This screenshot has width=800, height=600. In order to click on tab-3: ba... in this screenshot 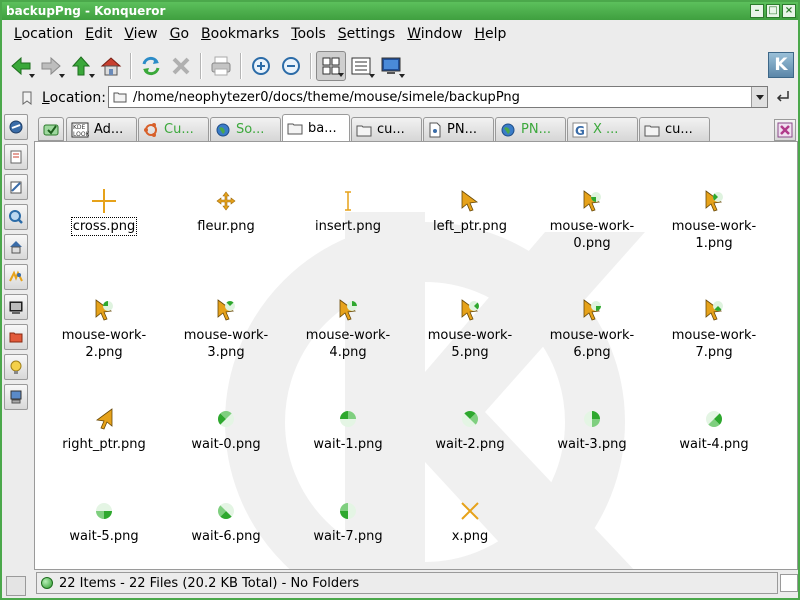, I will do `click(316, 127)`.